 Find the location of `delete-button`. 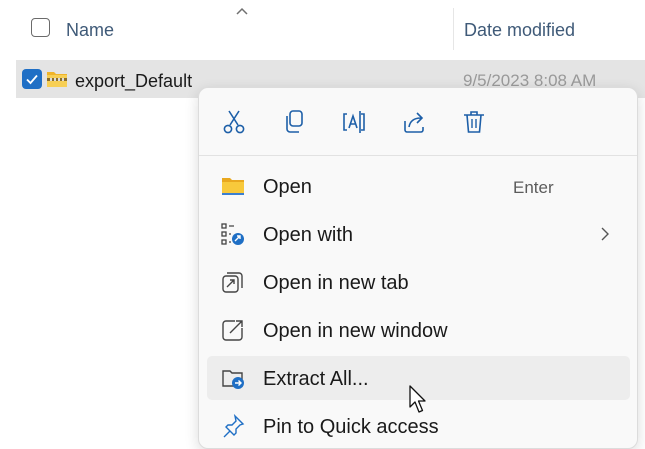

delete-button is located at coordinates (474, 122).